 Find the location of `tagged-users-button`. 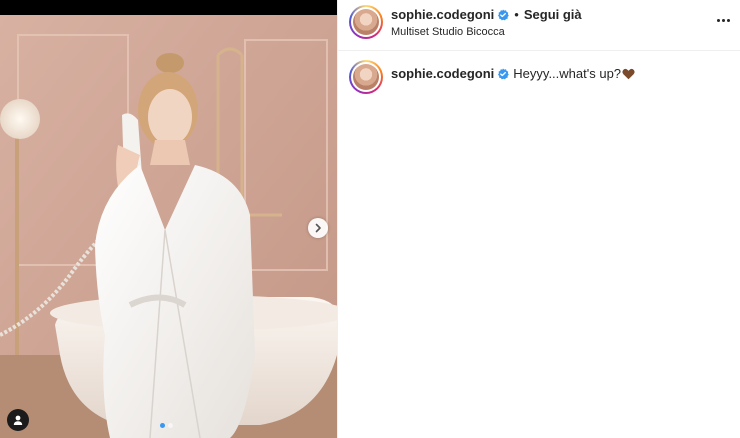

tagged-users-button is located at coordinates (18, 420).